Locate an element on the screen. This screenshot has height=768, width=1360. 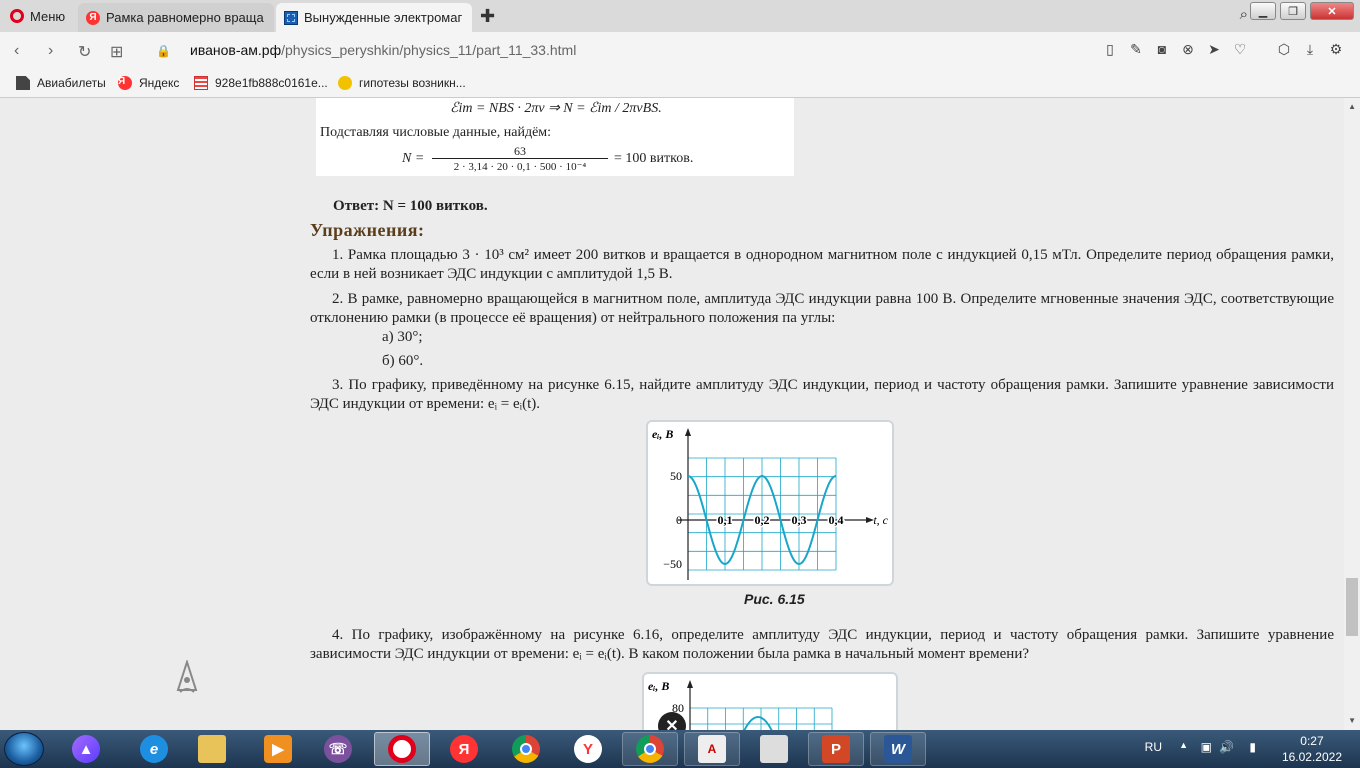
folder-icon is located at coordinates (212, 749).